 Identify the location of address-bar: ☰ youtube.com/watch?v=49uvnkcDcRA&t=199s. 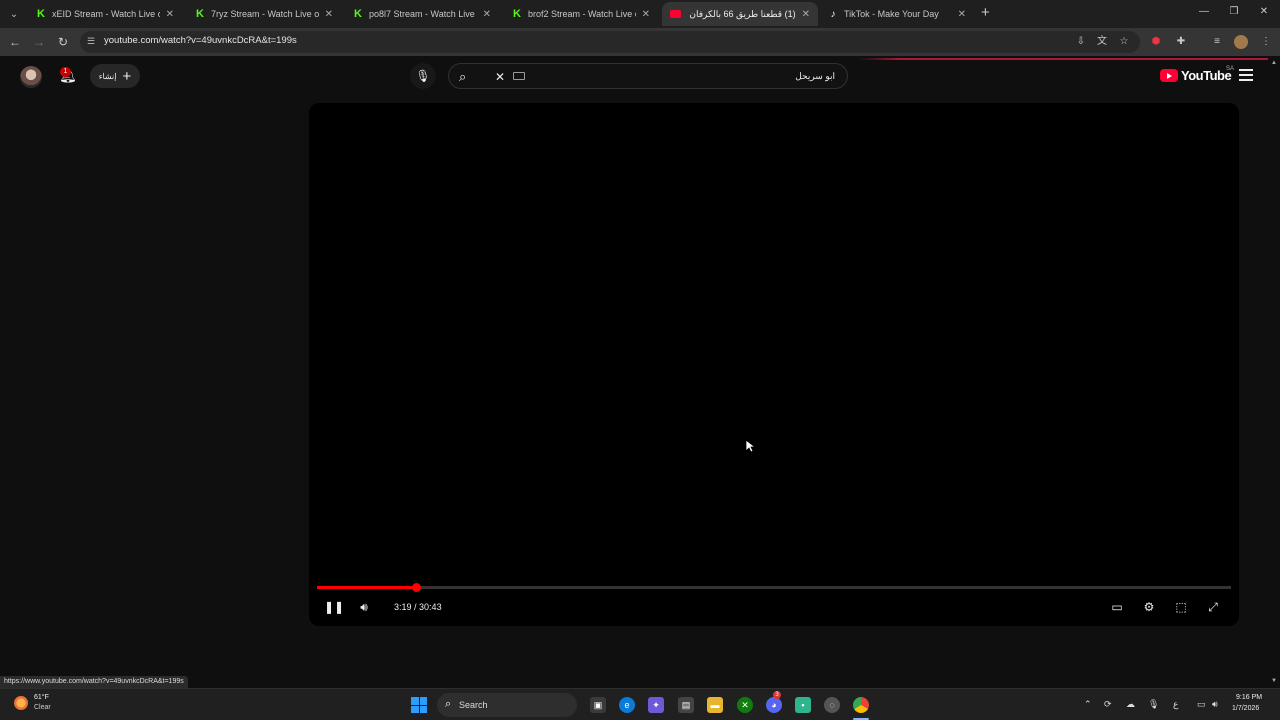
(610, 42).